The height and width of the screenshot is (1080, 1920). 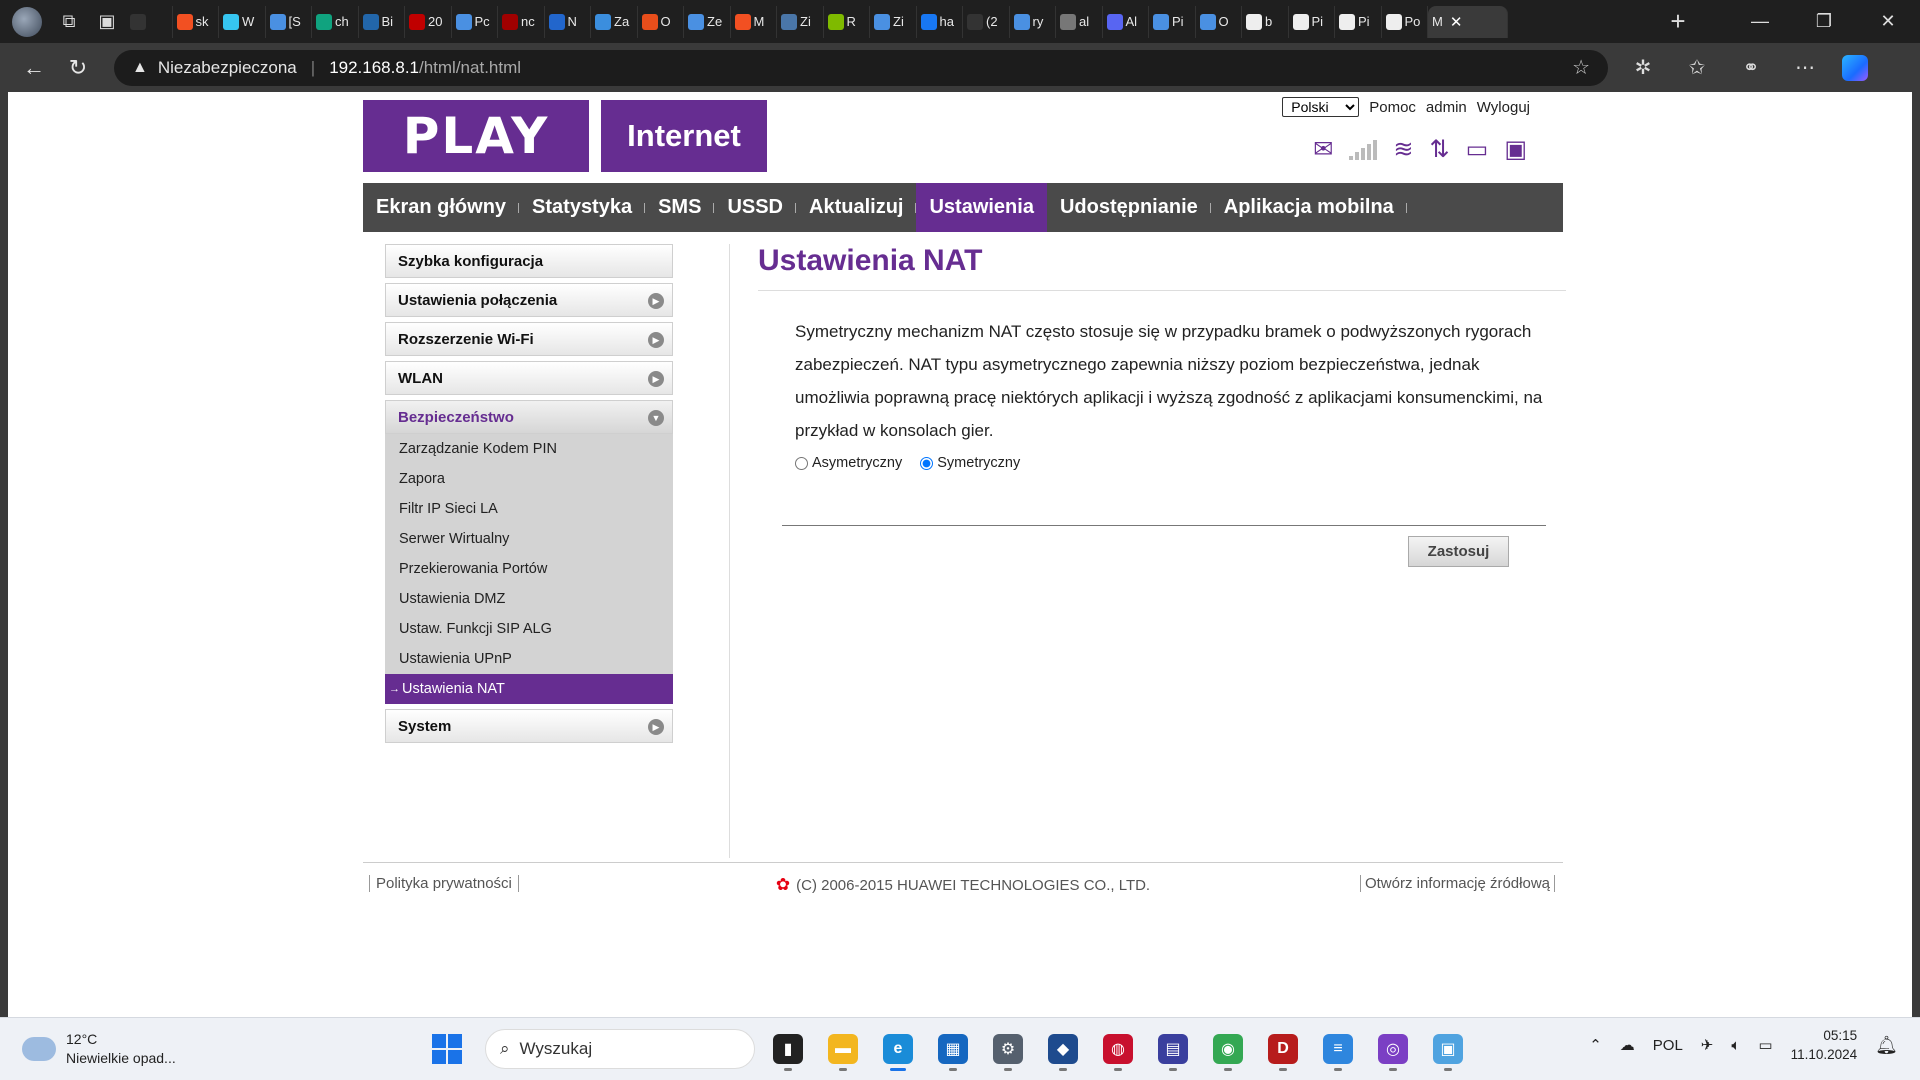 I want to click on clock: 05:15 11.10.2024, so click(x=1824, y=1045).